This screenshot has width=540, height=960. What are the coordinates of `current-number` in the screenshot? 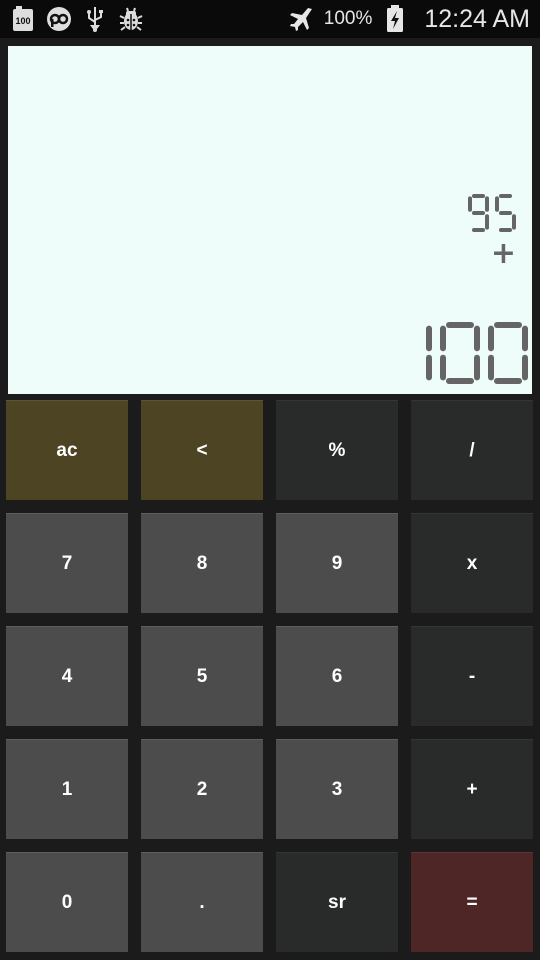 It's located at (460, 355).